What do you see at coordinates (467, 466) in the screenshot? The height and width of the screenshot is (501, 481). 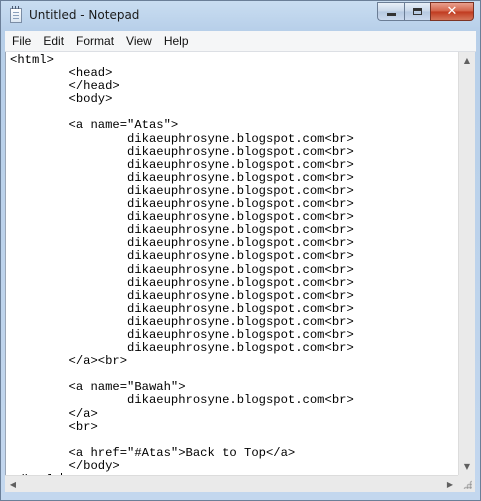 I see `scroll-down-icon: ▼` at bounding box center [467, 466].